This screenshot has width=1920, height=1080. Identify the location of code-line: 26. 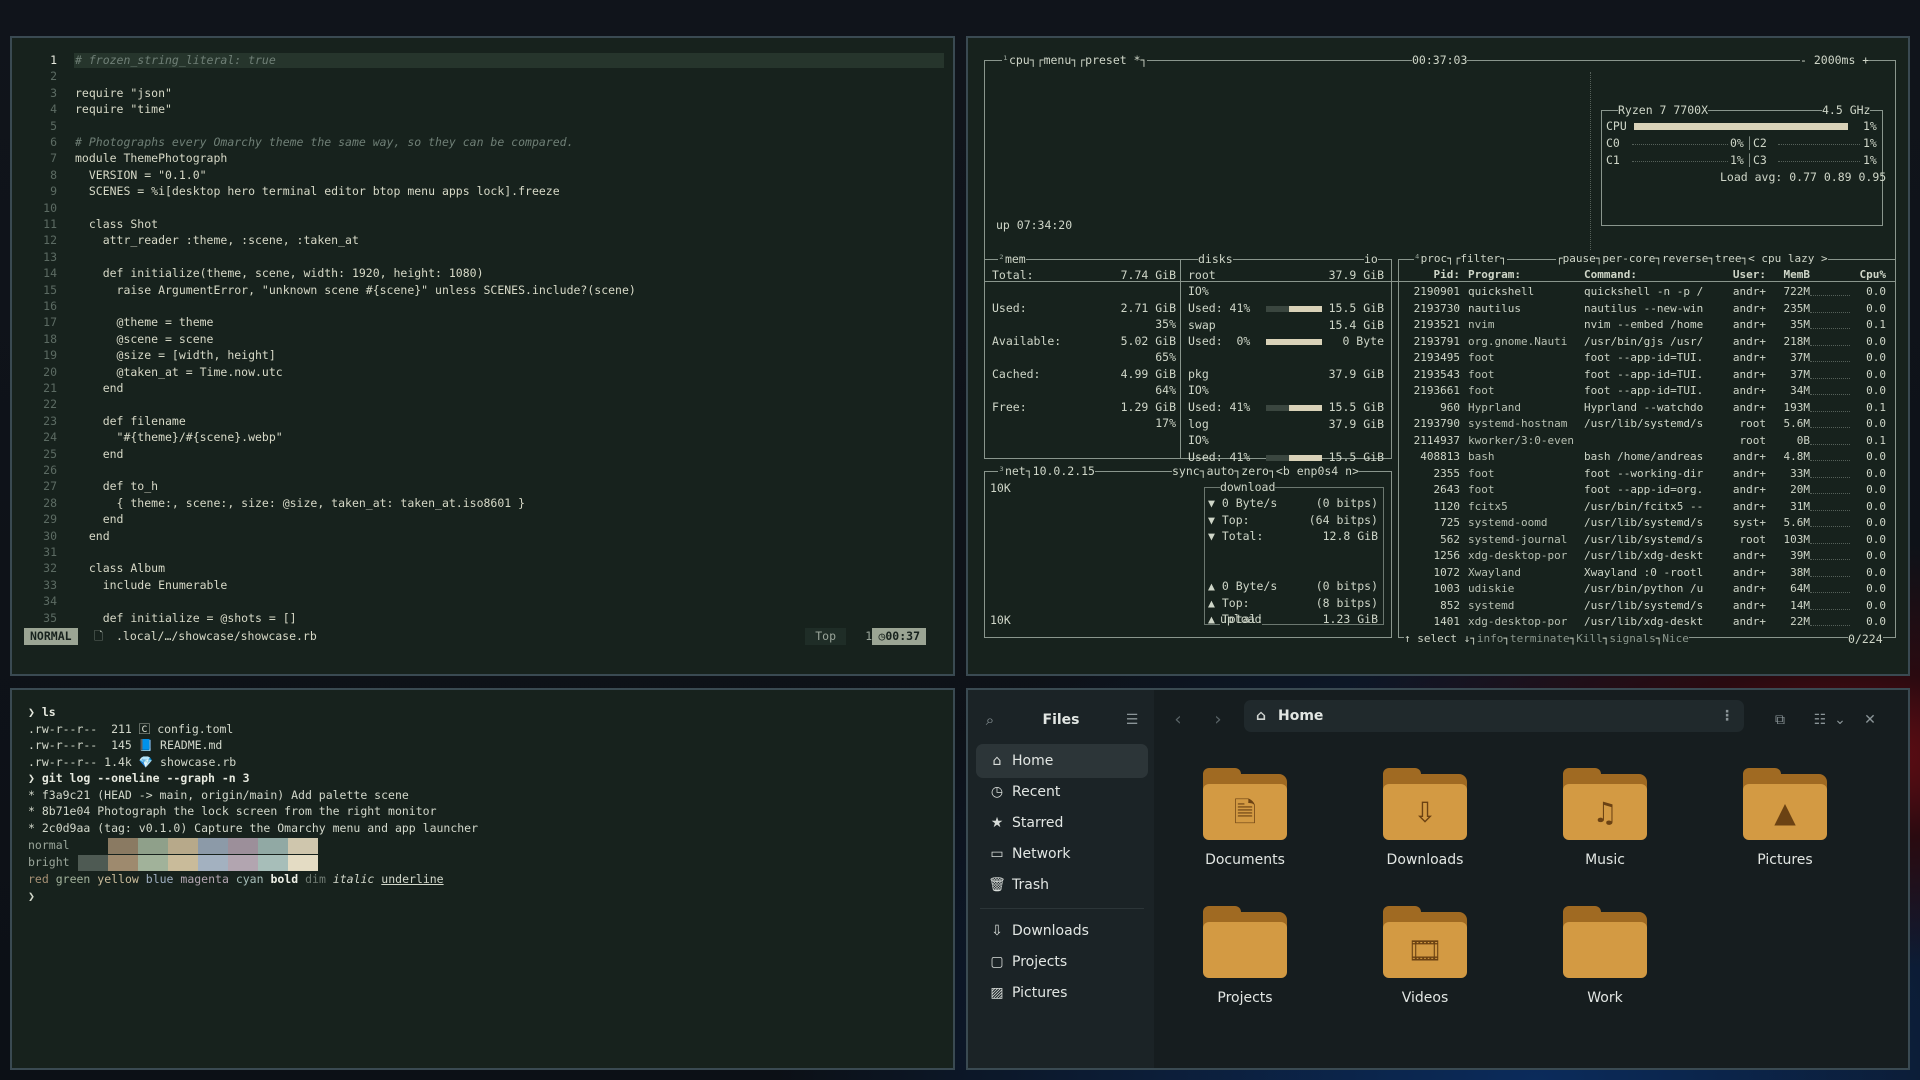
(477, 470).